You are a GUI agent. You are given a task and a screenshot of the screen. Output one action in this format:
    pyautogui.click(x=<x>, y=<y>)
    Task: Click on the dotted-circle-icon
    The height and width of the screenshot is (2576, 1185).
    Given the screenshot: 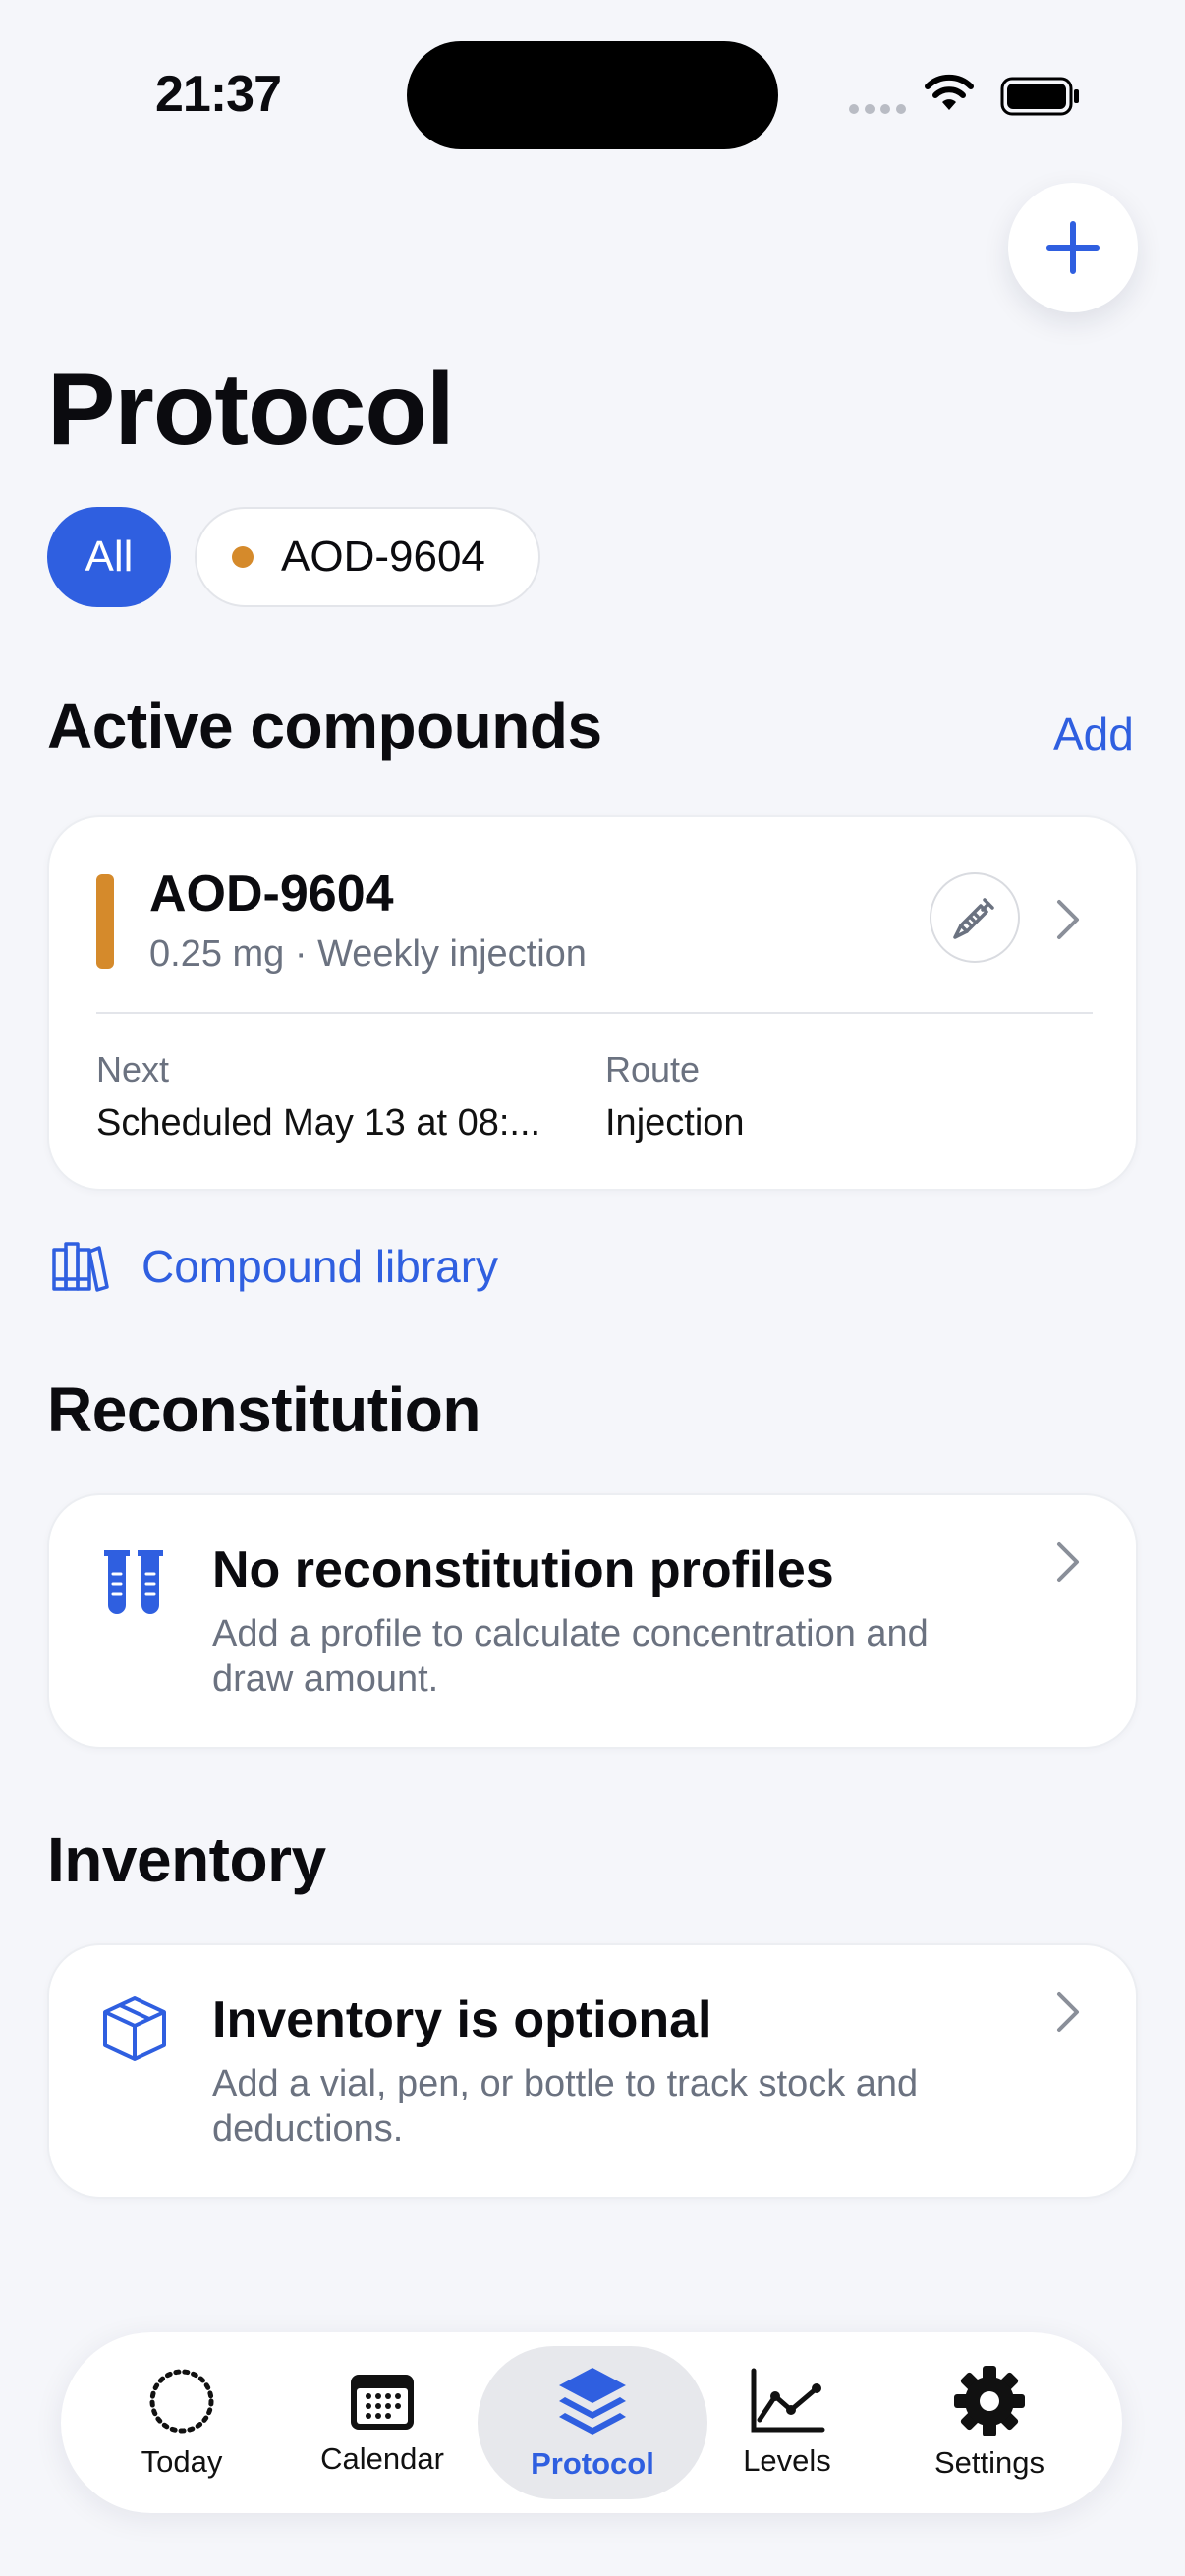 What is the action you would take?
    pyautogui.click(x=182, y=2401)
    